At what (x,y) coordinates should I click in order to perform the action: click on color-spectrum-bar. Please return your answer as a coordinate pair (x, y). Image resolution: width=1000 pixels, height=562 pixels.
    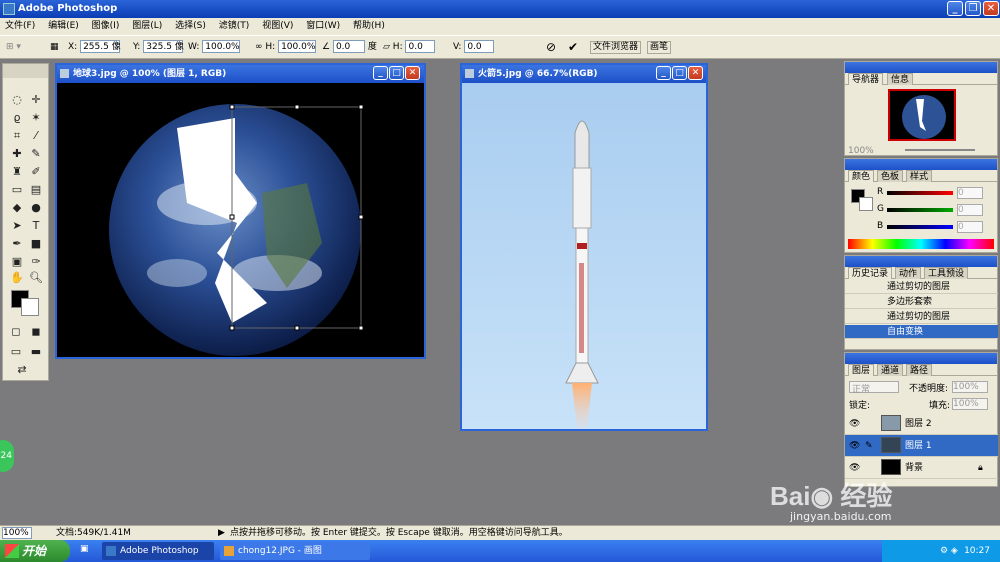
    Looking at the image, I should click on (921, 244).